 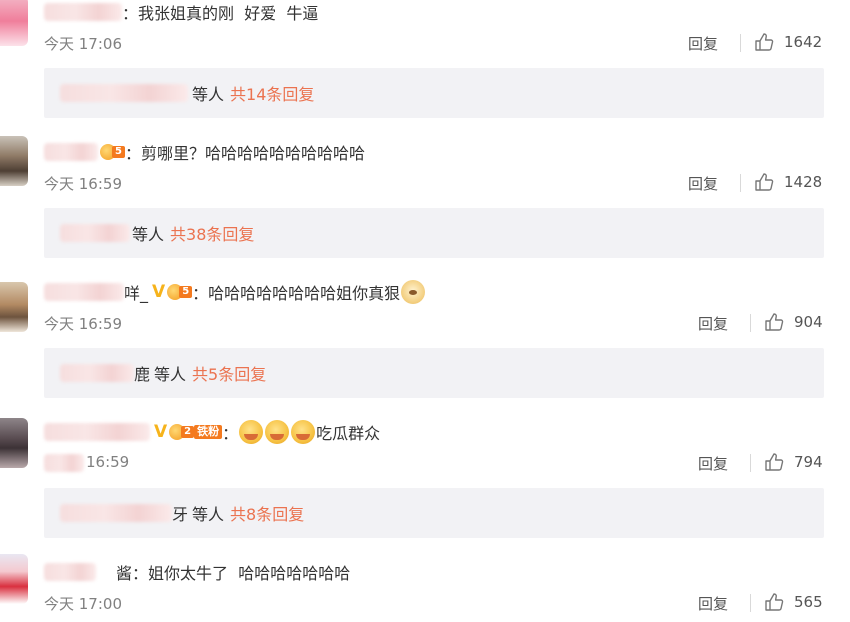 I want to click on sub-reply-summary: 等人 共38条回复, so click(x=434, y=233).